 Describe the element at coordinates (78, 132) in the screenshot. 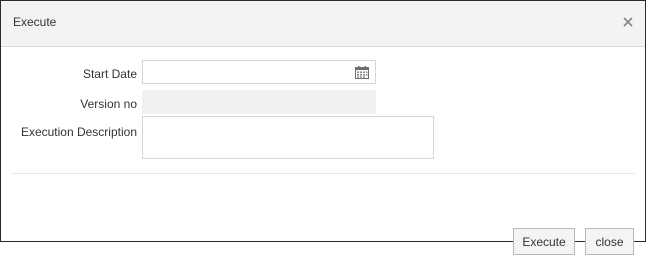

I see `execution-description-label: Execution Description` at that location.